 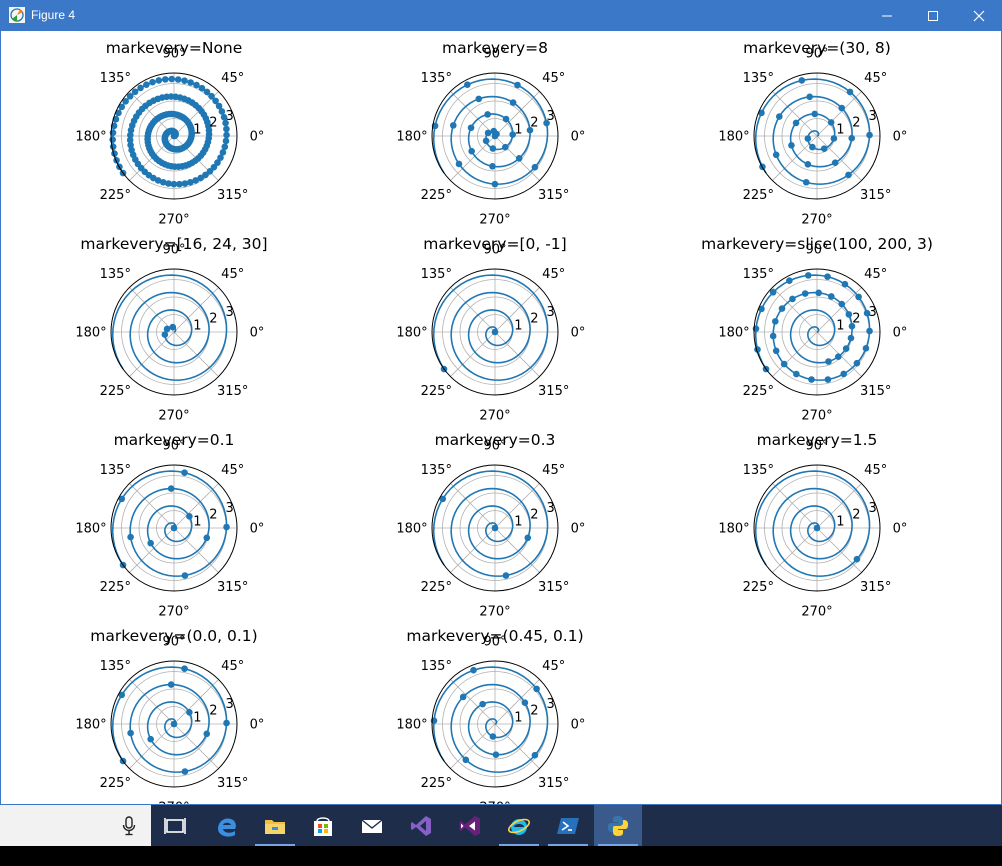 I want to click on screen-bottom-edge, so click(x=501, y=856).